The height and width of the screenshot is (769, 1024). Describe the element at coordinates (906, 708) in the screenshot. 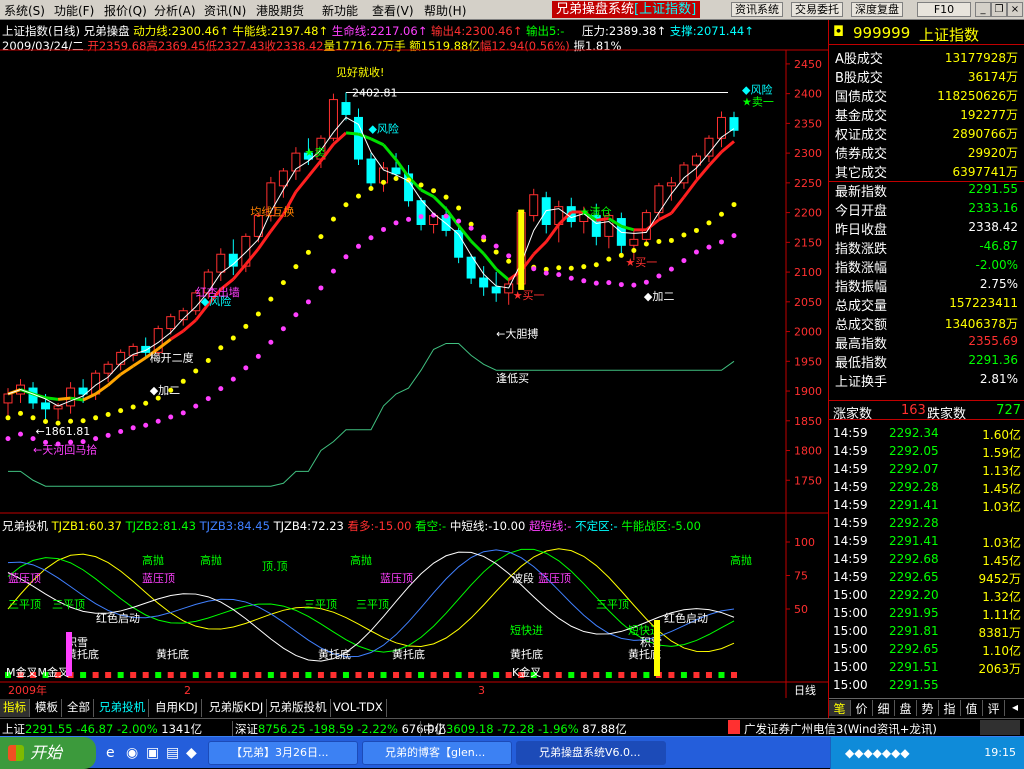

I see `tab-book: 盘` at that location.